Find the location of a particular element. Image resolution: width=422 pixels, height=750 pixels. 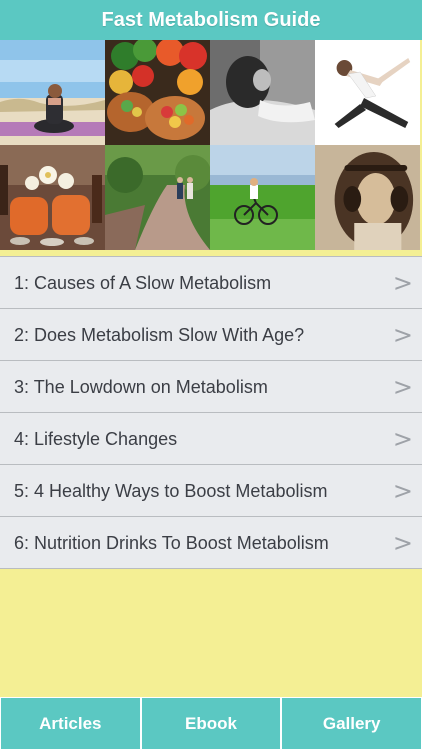

tab-ebook: Ebook is located at coordinates (211, 723).